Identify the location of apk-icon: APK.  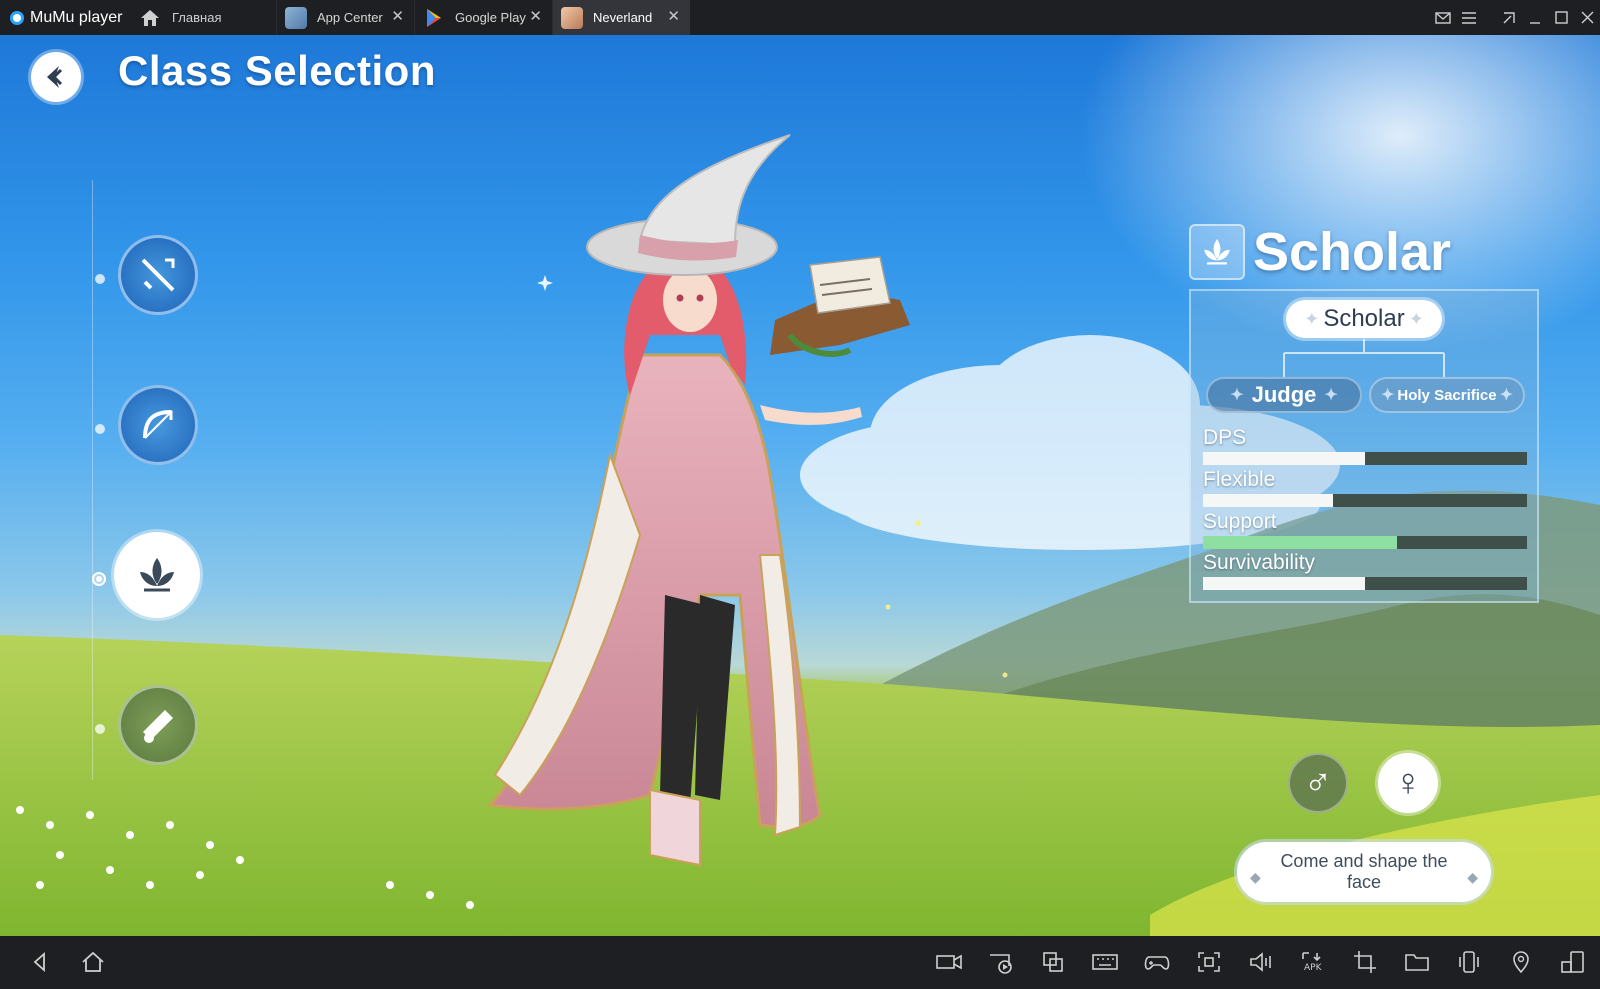
(1313, 962).